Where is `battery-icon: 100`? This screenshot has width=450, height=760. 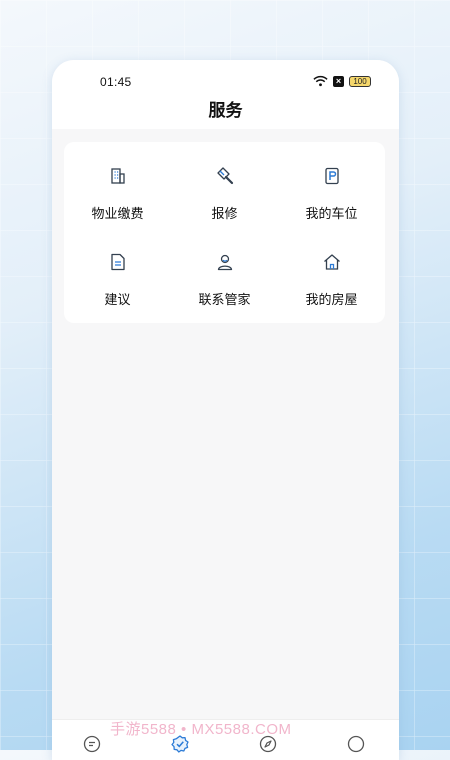
battery-icon: 100 is located at coordinates (360, 81).